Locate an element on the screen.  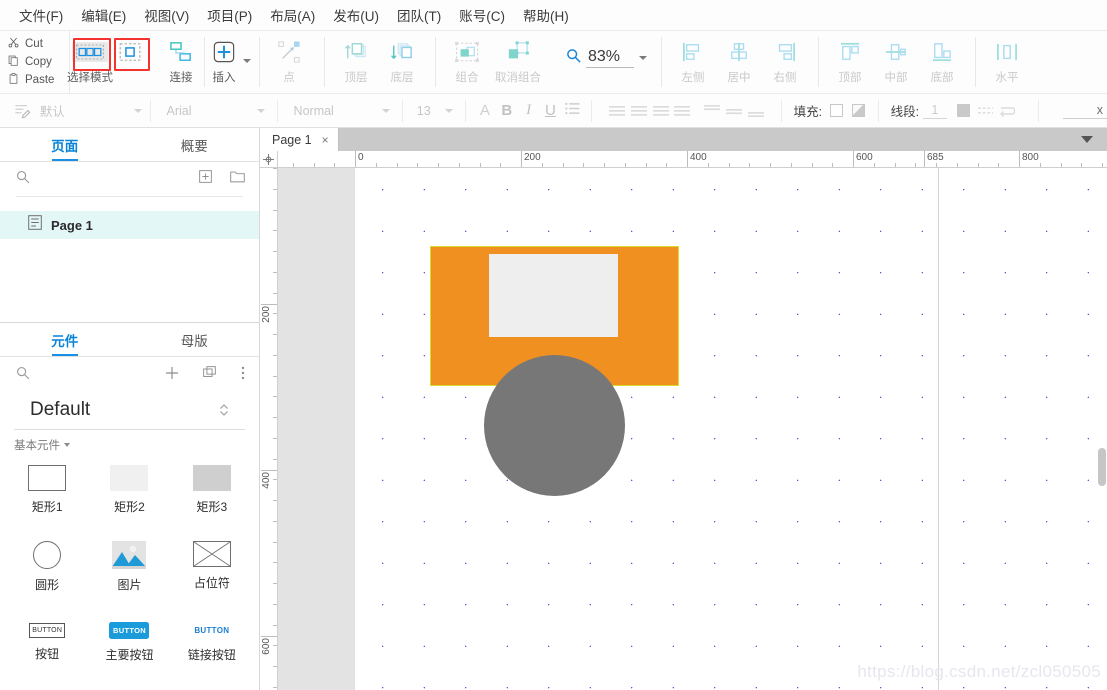
duplicate-icon is located at coordinates (210, 375).